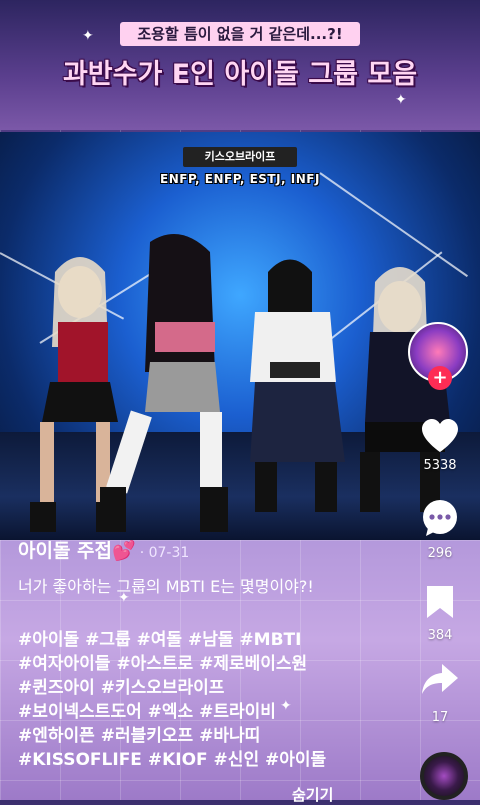  I want to click on like-action: 5338, so click(440, 445).